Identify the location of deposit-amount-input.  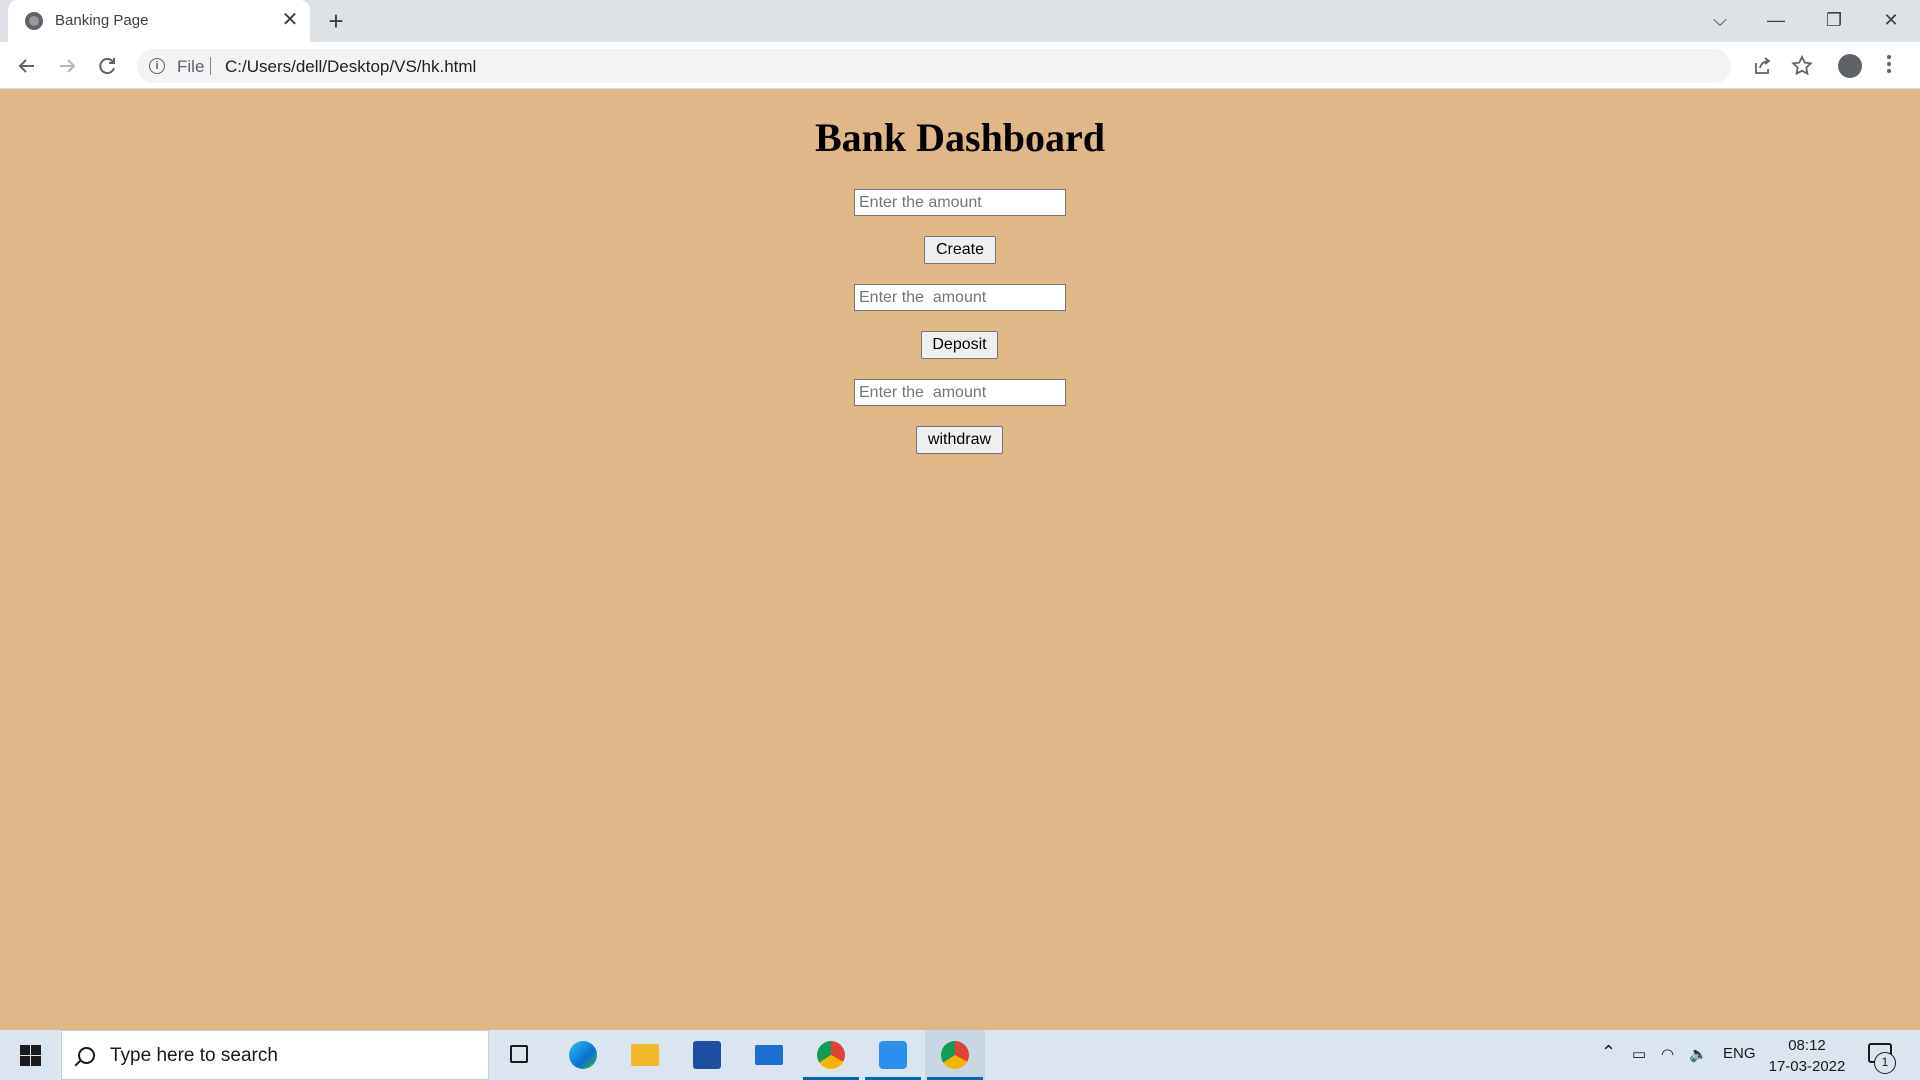
(960, 297).